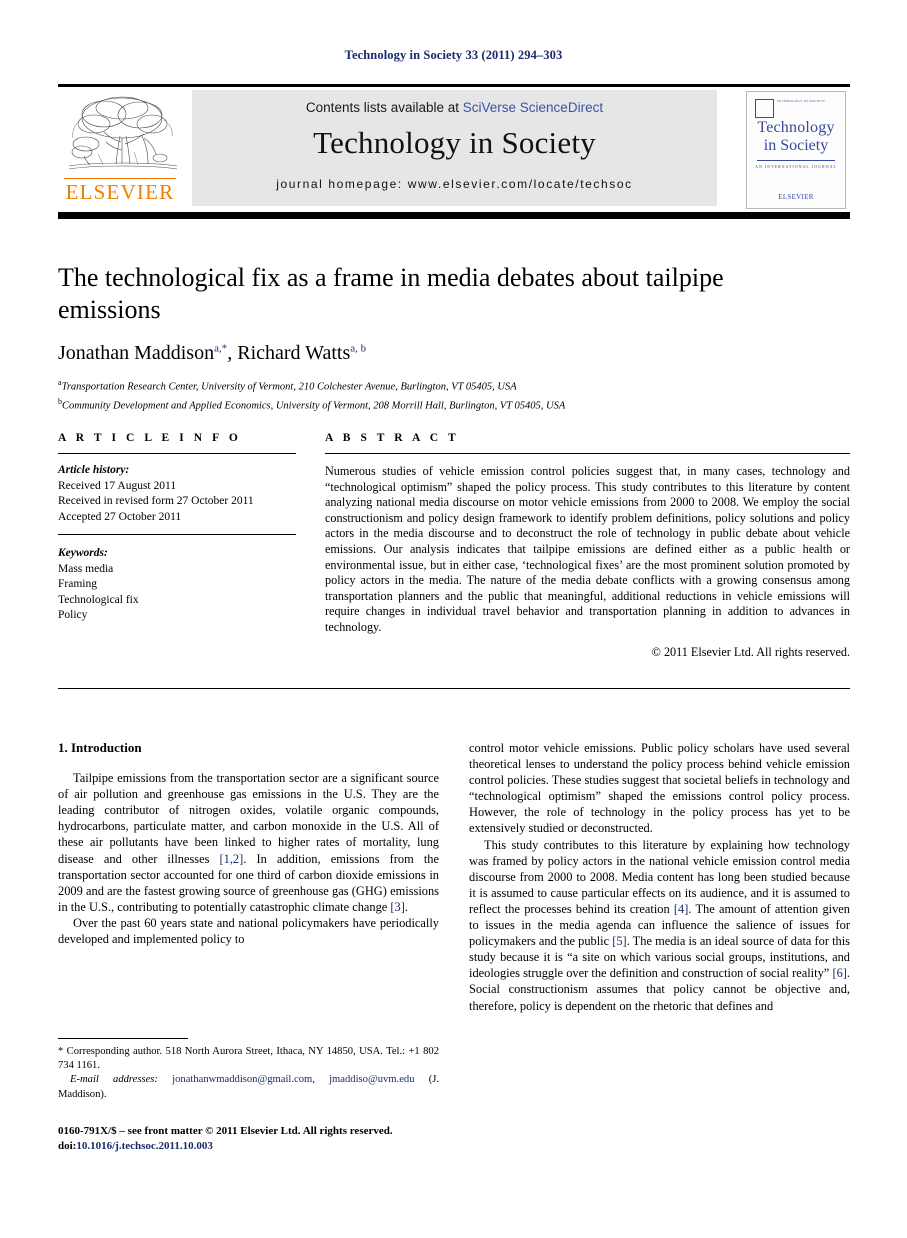  I want to click on elsevier-tree-icon, so click(123, 133).